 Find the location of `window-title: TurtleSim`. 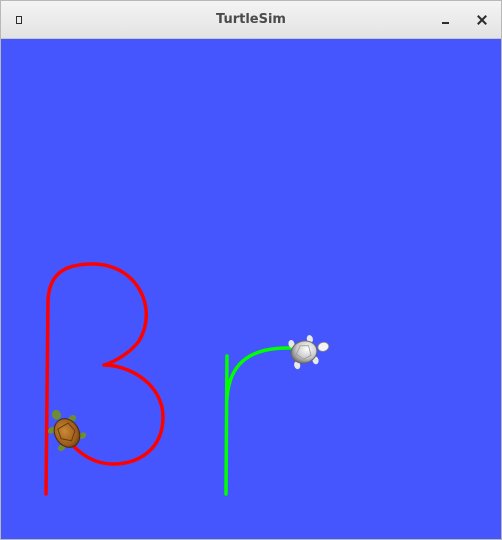

window-title: TurtleSim is located at coordinates (251, 19).